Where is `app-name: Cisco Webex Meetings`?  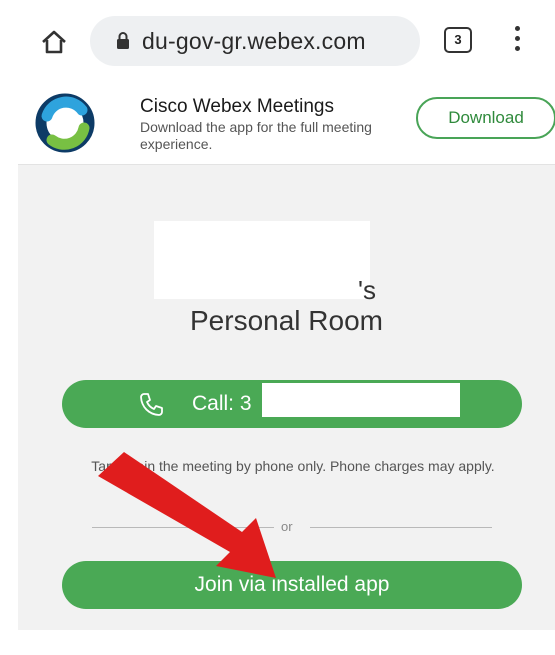
app-name: Cisco Webex Meetings is located at coordinates (237, 106).